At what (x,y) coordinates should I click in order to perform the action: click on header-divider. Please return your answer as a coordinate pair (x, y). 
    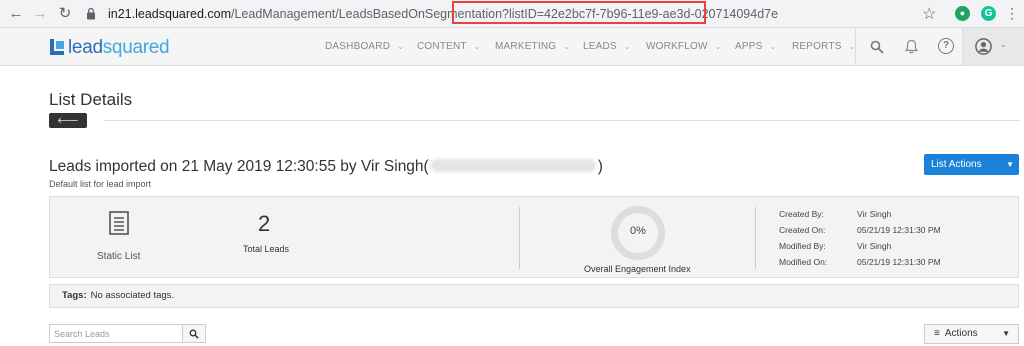
    Looking at the image, I should click on (855, 46).